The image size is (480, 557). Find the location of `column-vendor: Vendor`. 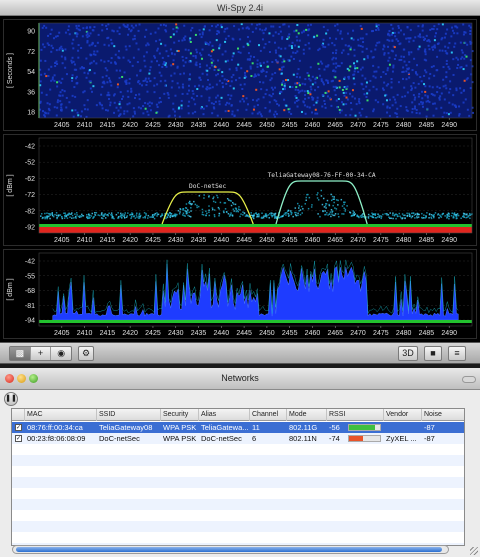

column-vendor: Vendor is located at coordinates (403, 415).